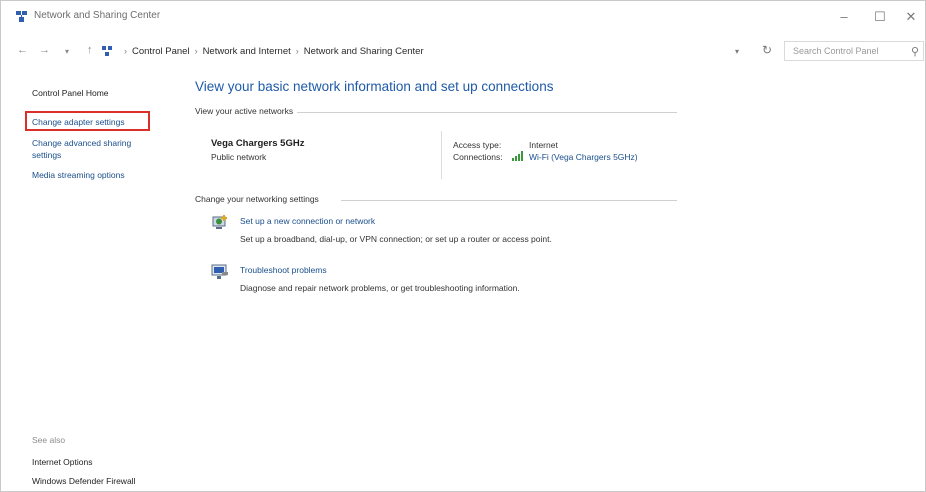  I want to click on access-type-value: Internet, so click(543, 145).